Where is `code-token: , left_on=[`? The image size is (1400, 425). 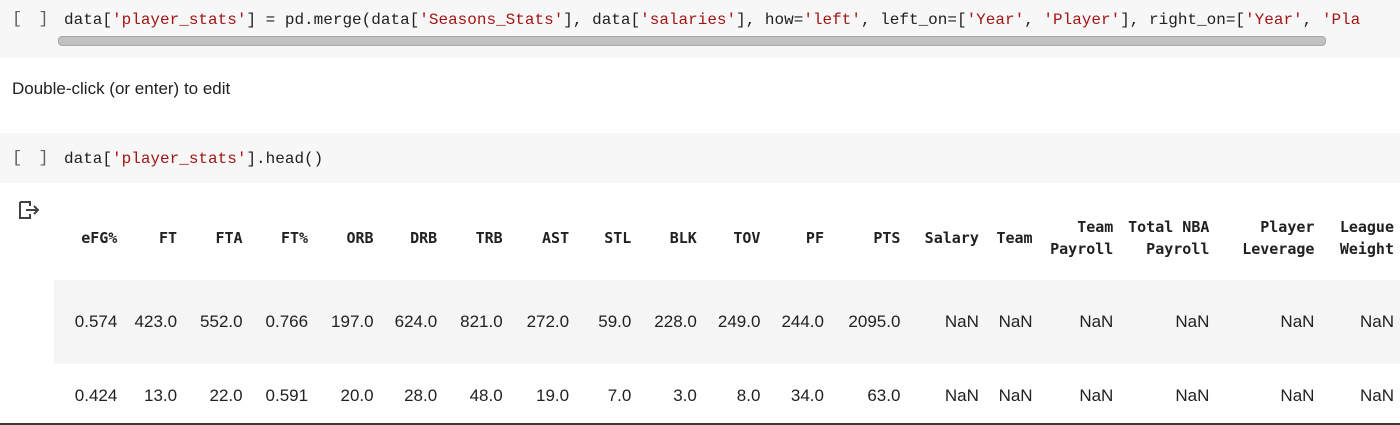
code-token: , left_on=[ is located at coordinates (913, 20).